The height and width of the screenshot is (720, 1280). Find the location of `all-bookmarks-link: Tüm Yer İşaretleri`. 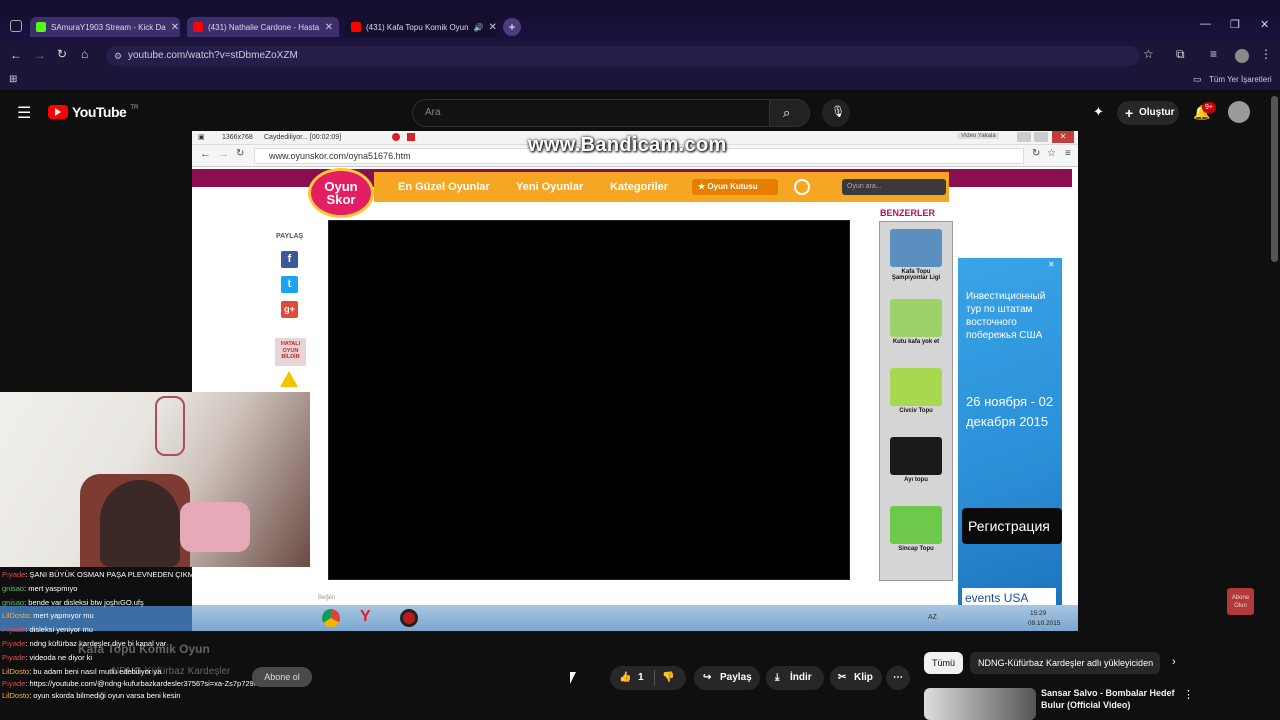

all-bookmarks-link: Tüm Yer İşaretleri is located at coordinates (1240, 79).